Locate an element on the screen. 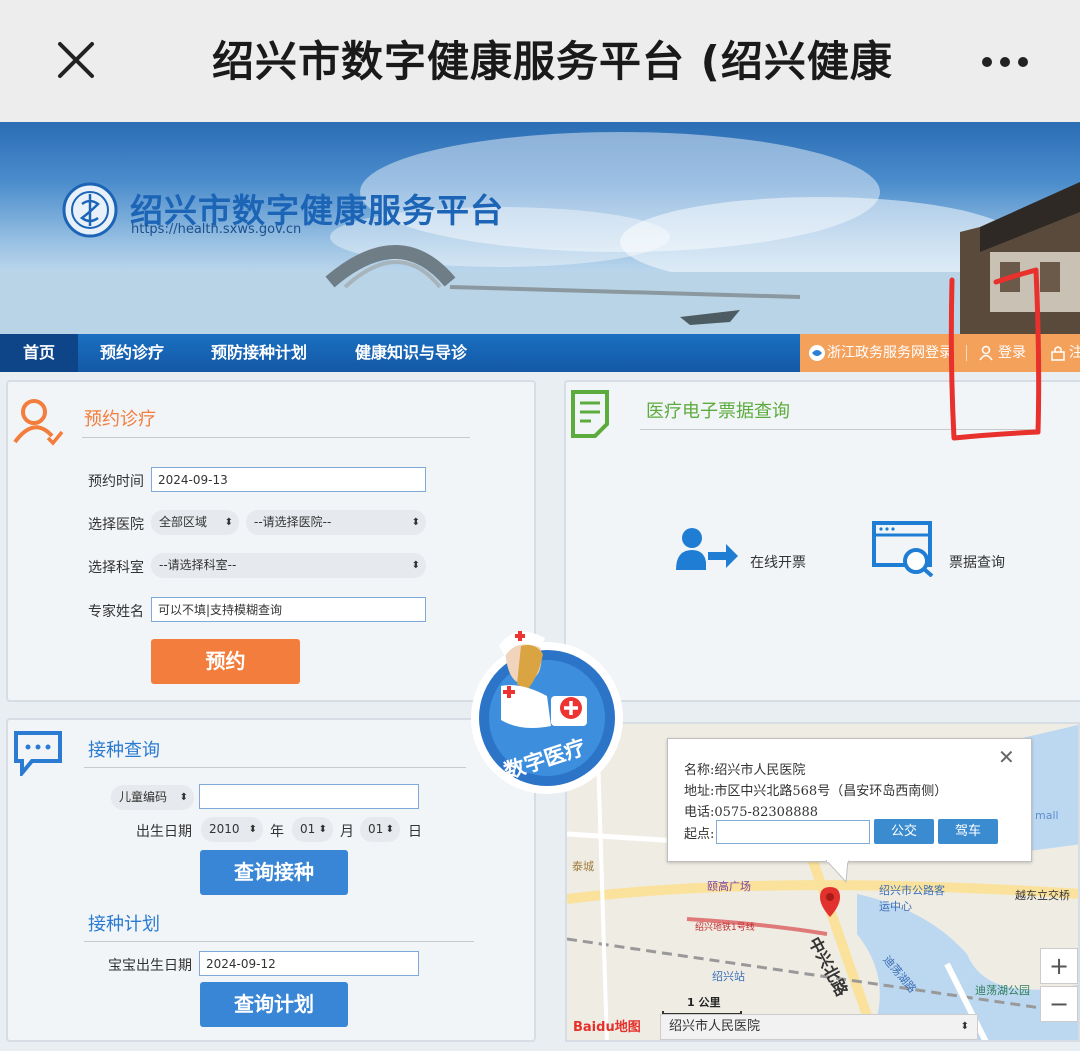  vaccination-query-title: 接种查询 is located at coordinates (124, 750).